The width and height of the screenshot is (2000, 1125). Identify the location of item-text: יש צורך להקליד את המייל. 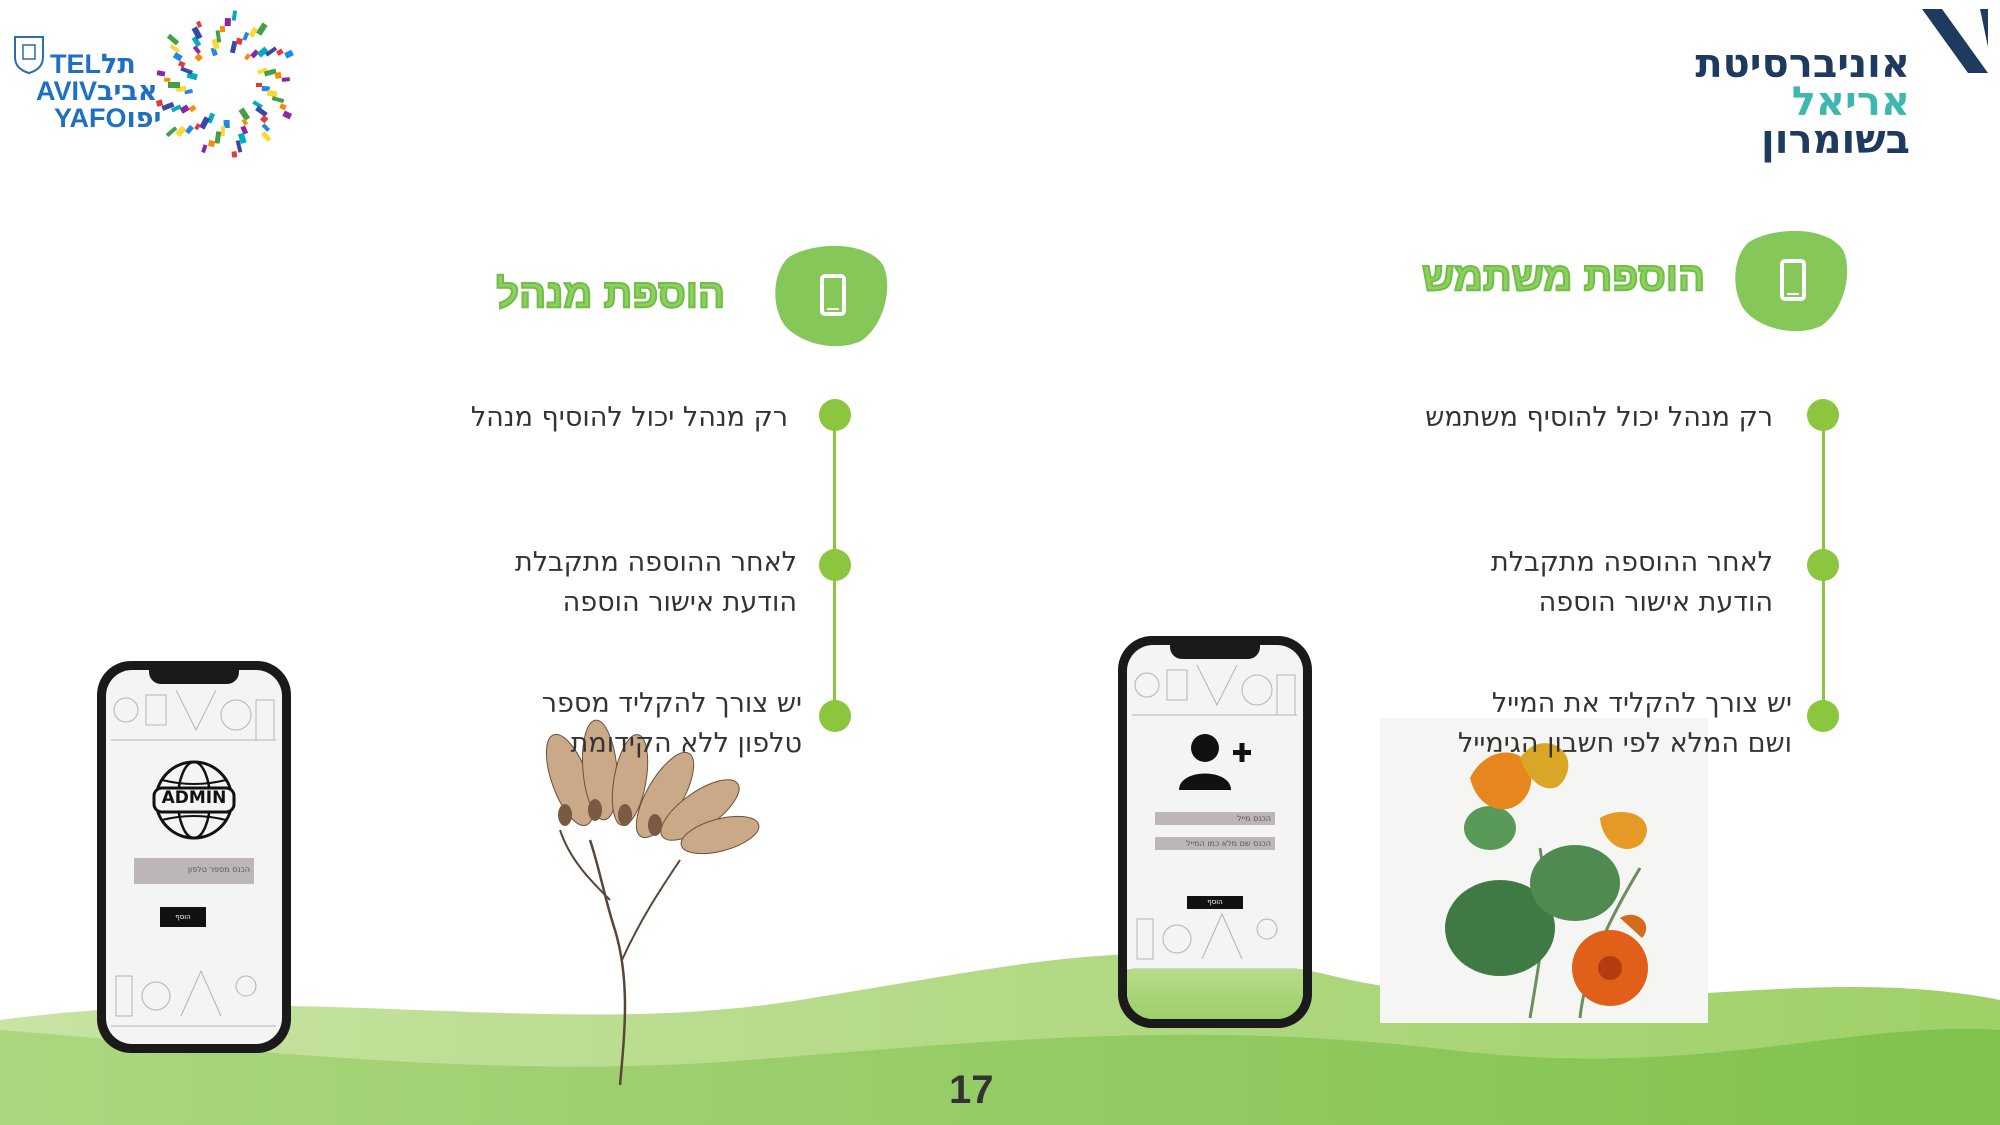
(1641, 703).